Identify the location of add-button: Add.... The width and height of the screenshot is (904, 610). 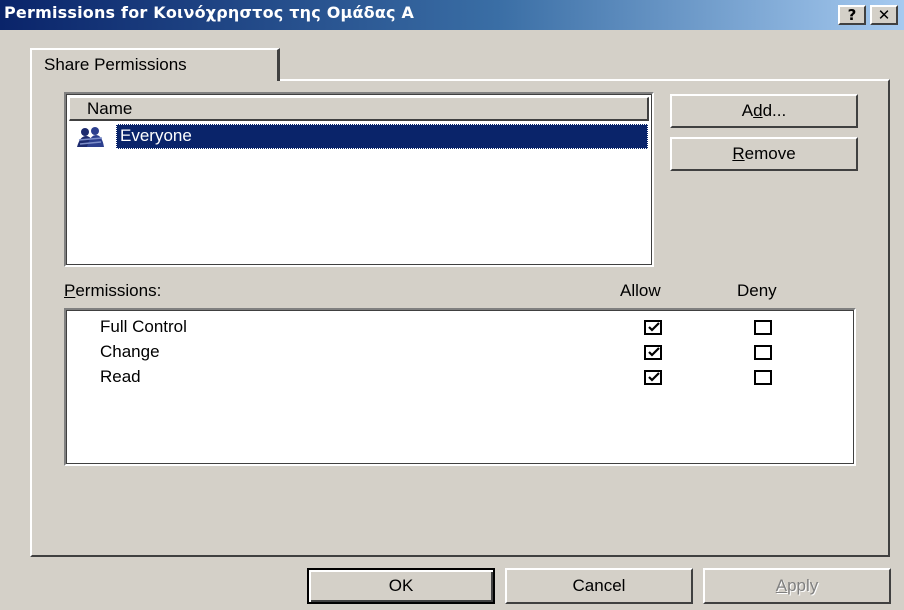
(764, 111).